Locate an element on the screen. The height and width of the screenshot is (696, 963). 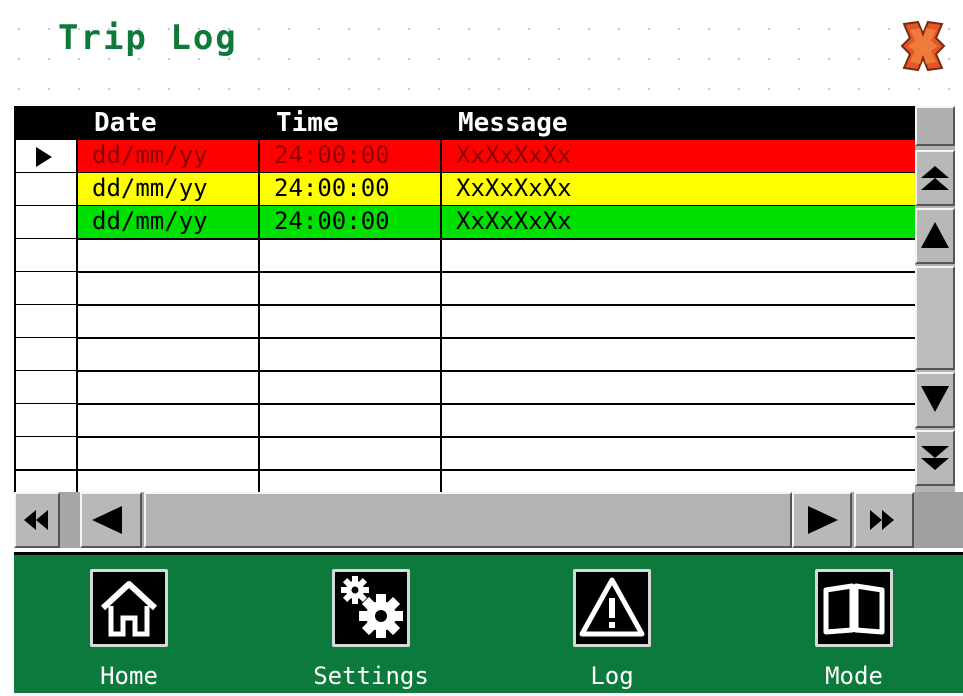
scroll-up-button is located at coordinates (935, 236).